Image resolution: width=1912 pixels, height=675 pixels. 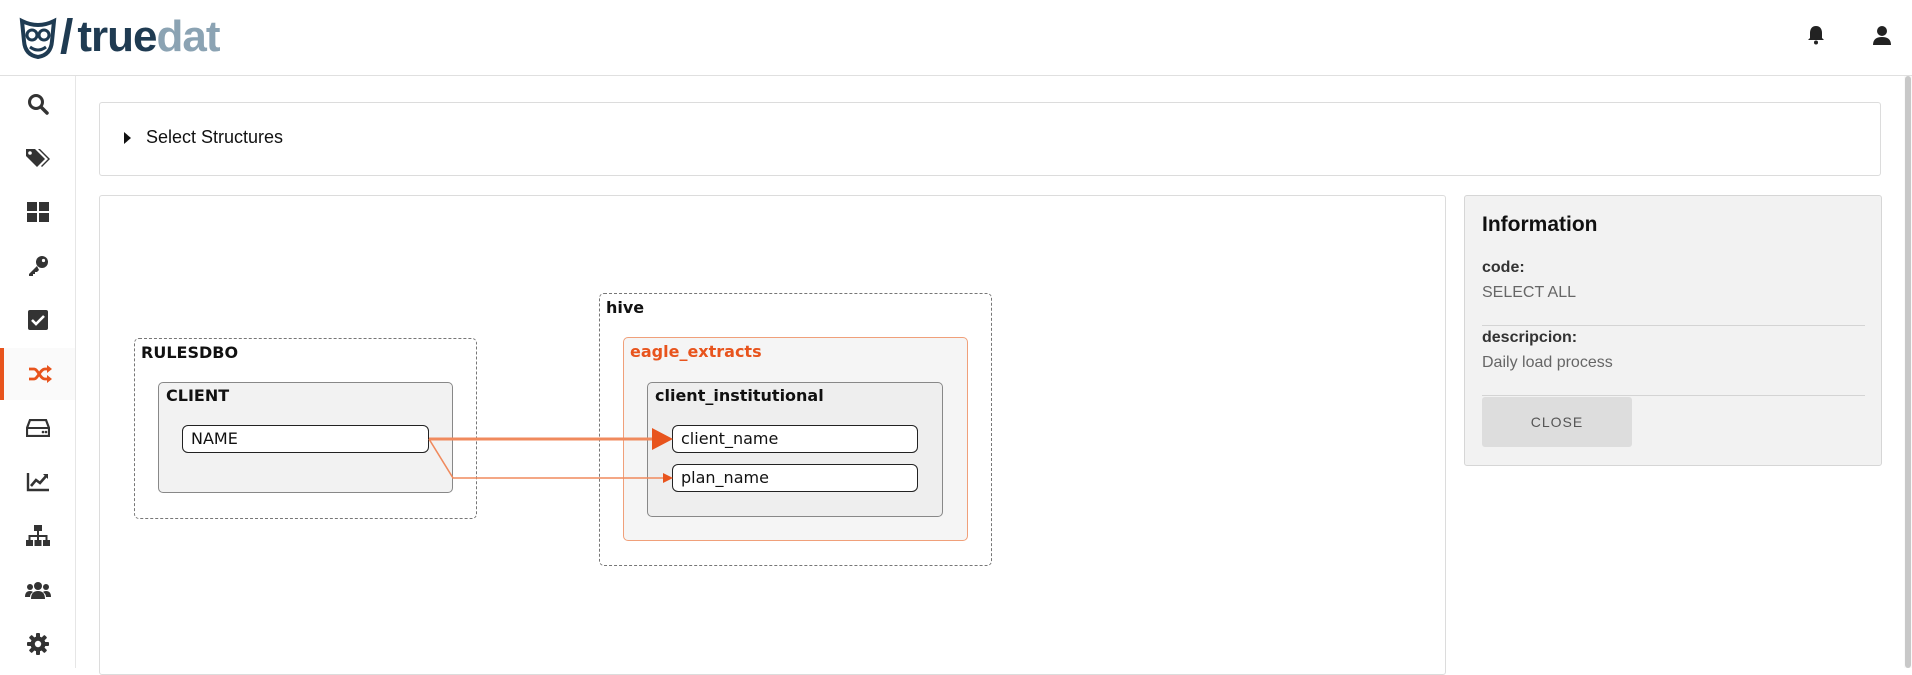 I want to click on descripcion-label: descripcion:, so click(x=1530, y=337).